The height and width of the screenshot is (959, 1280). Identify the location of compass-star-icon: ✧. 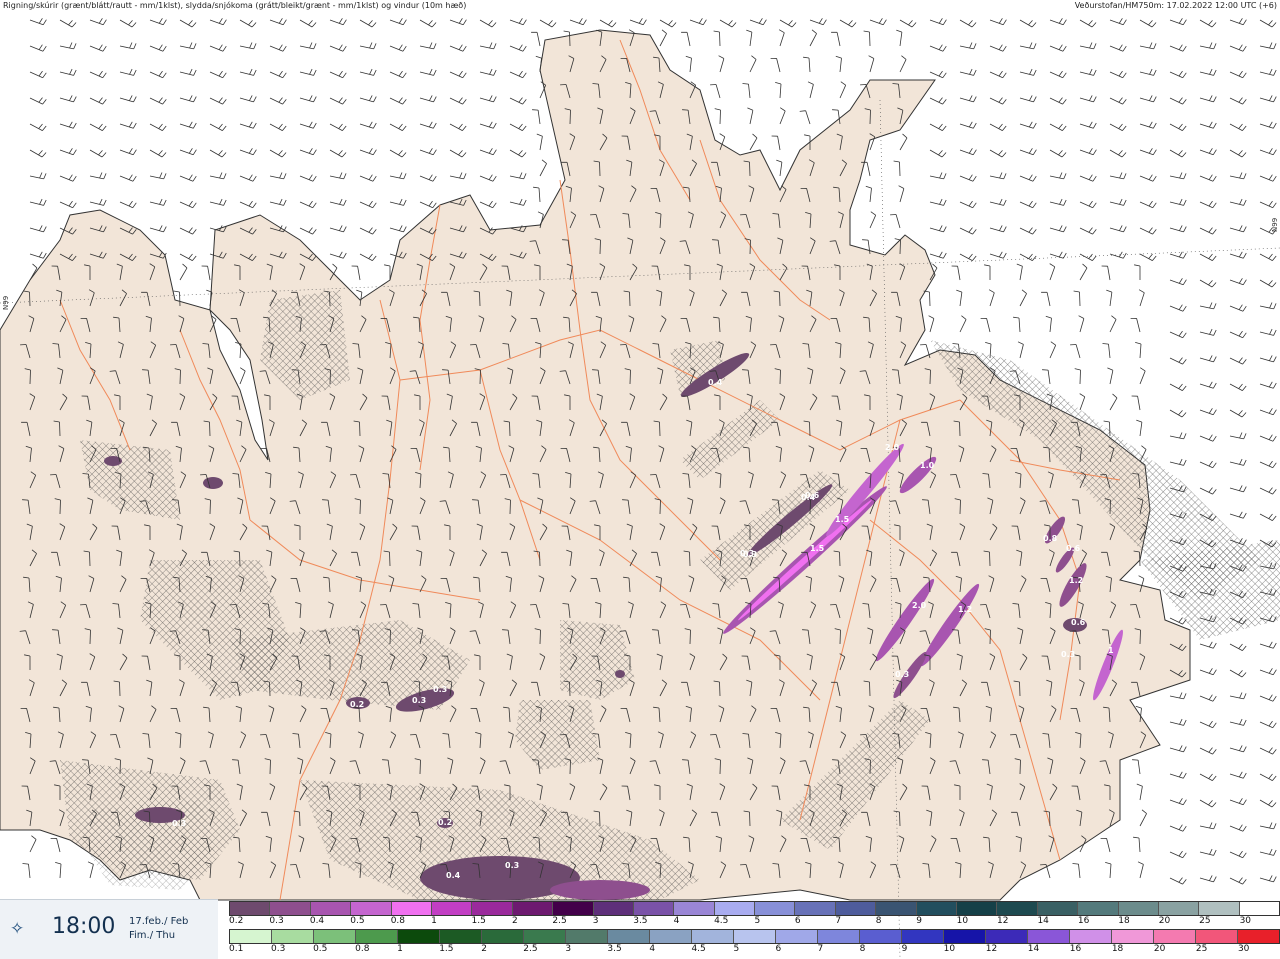
(19, 929).